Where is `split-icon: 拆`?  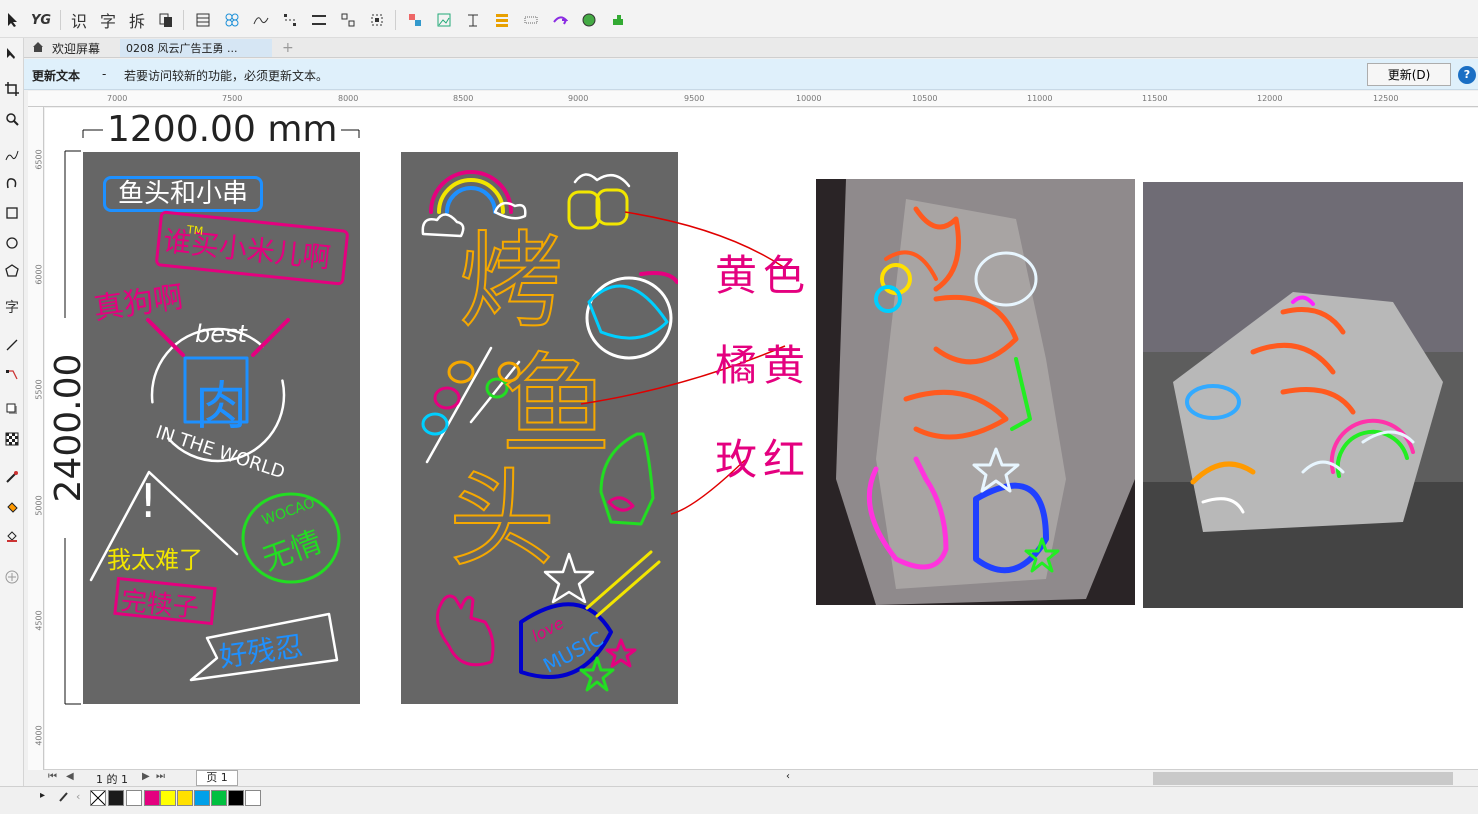
split-icon: 拆 is located at coordinates (137, 20).